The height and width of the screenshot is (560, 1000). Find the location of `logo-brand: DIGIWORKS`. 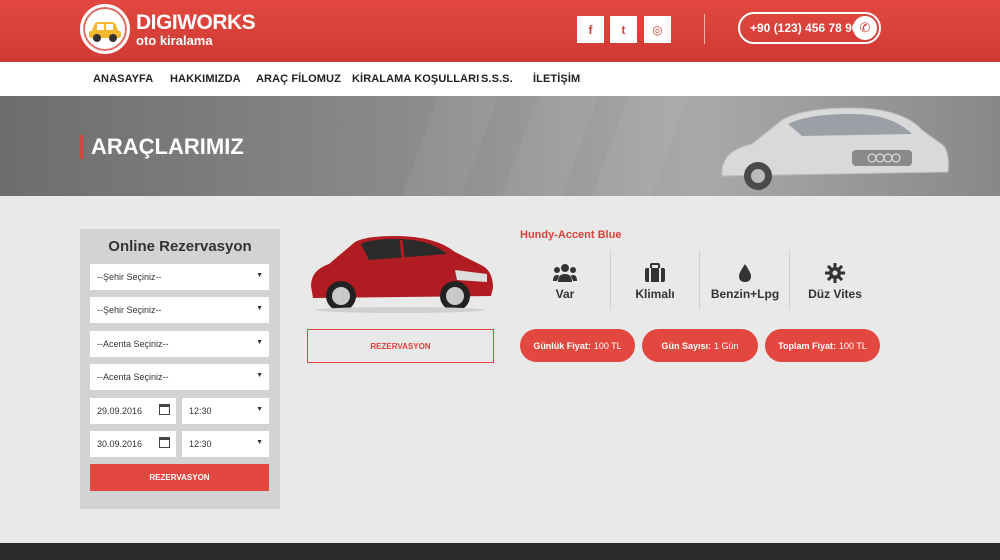

logo-brand: DIGIWORKS is located at coordinates (196, 22).